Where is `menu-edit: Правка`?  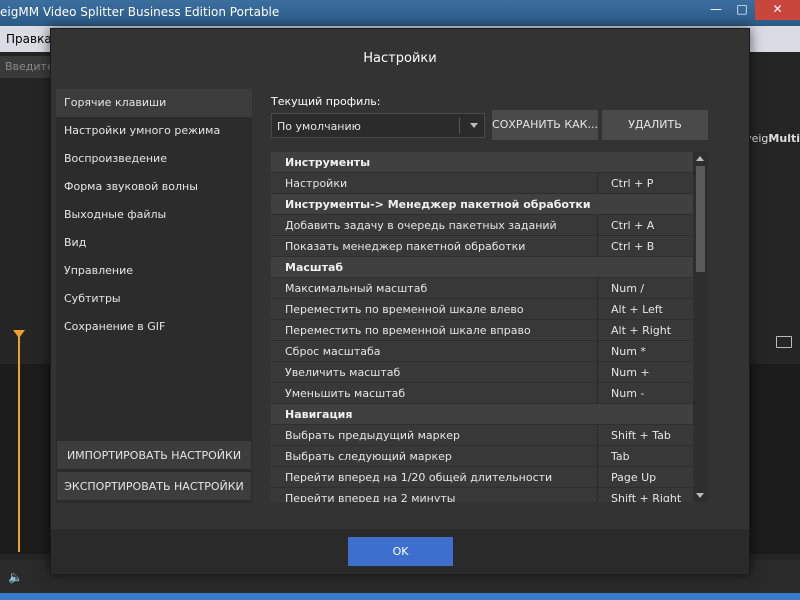
menu-edit: Правка is located at coordinates (29, 39).